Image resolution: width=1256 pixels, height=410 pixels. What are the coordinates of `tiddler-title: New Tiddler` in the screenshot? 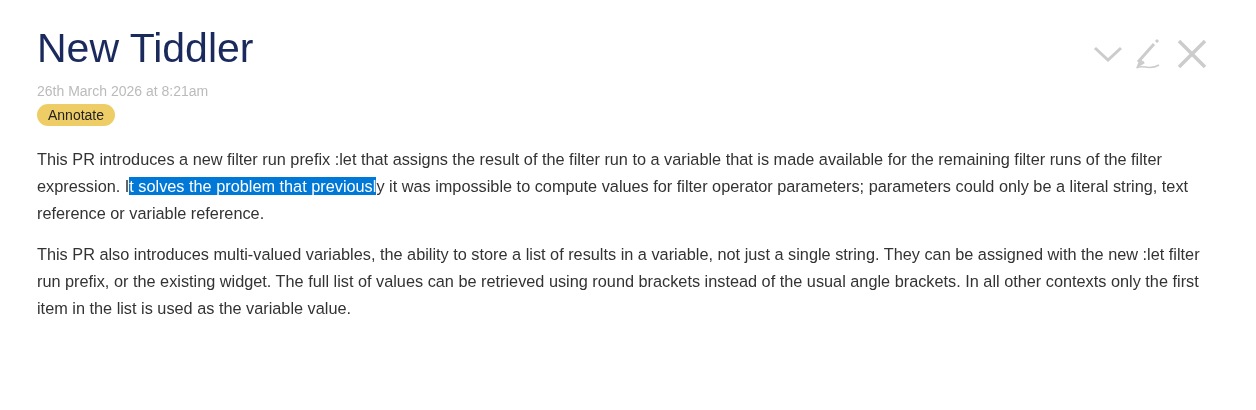 It's located at (145, 48).